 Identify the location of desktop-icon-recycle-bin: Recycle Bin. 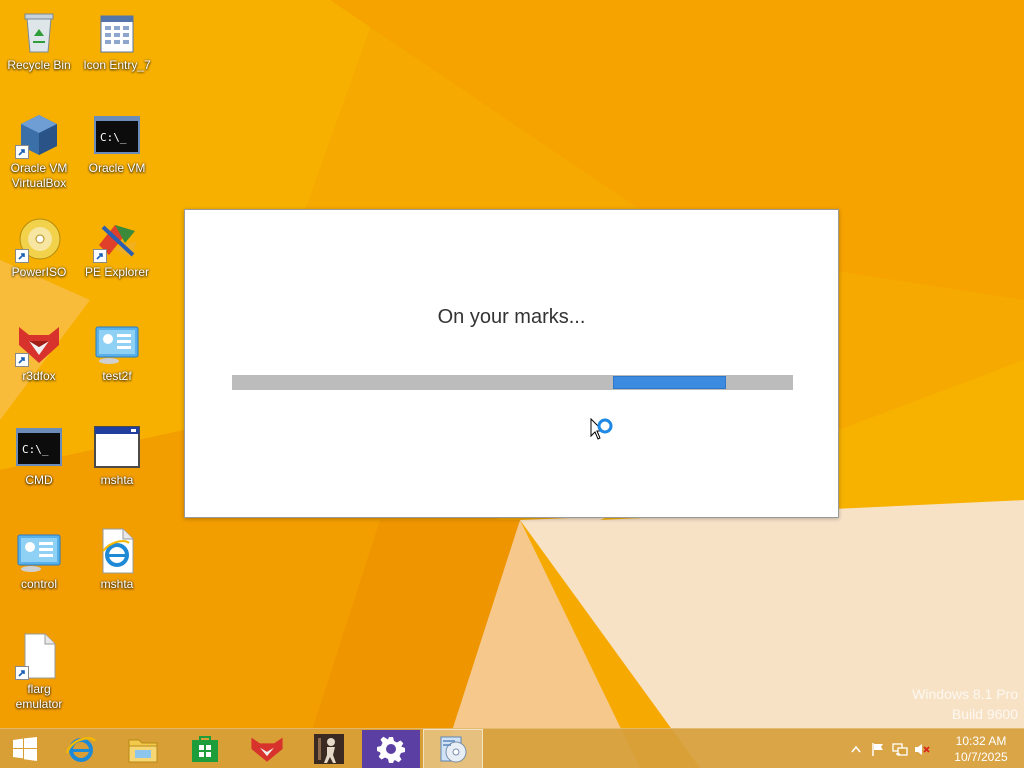
(39, 40).